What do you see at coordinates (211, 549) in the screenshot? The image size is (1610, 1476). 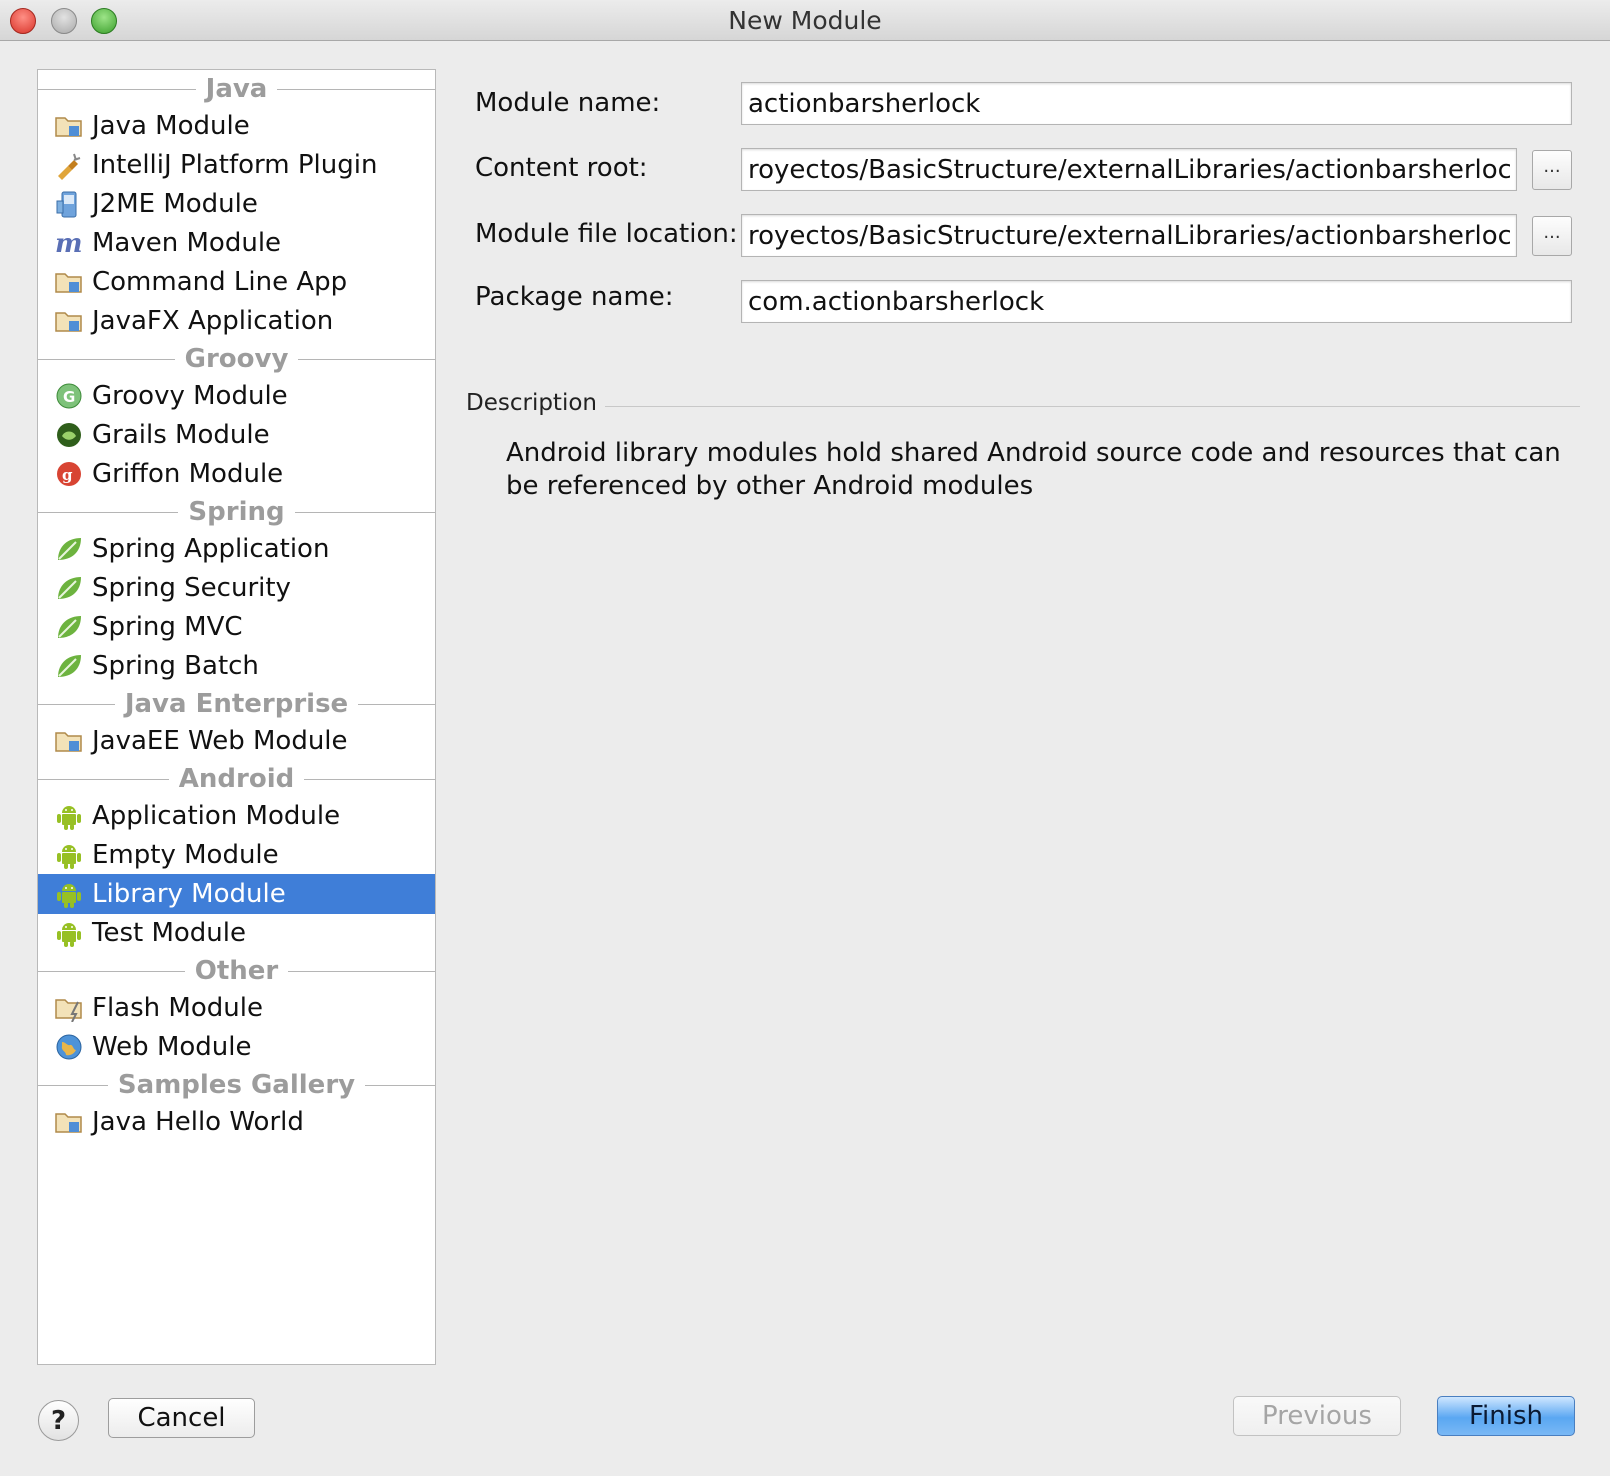 I see `module-type-label: Spring Application` at bounding box center [211, 549].